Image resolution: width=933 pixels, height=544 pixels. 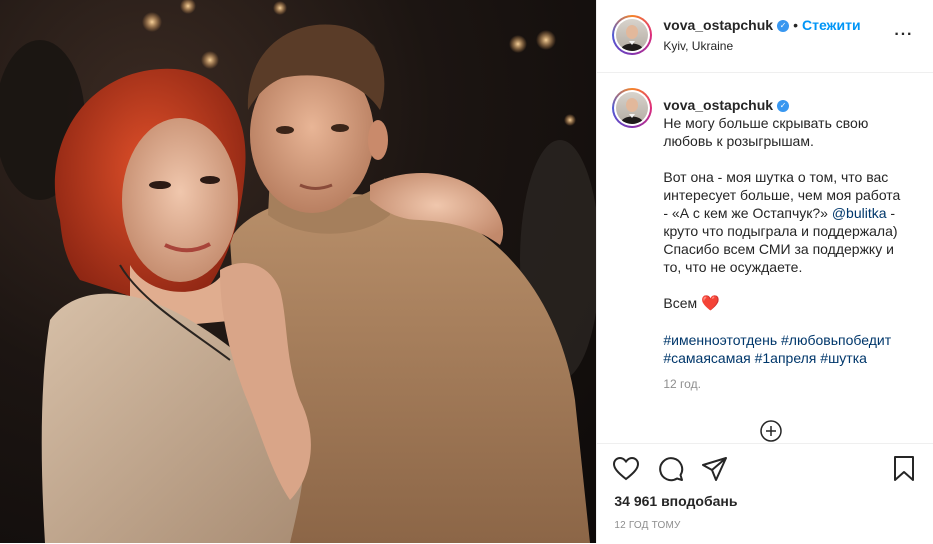 I want to click on caption-line: любовь к розыгрышам., so click(x=738, y=141).